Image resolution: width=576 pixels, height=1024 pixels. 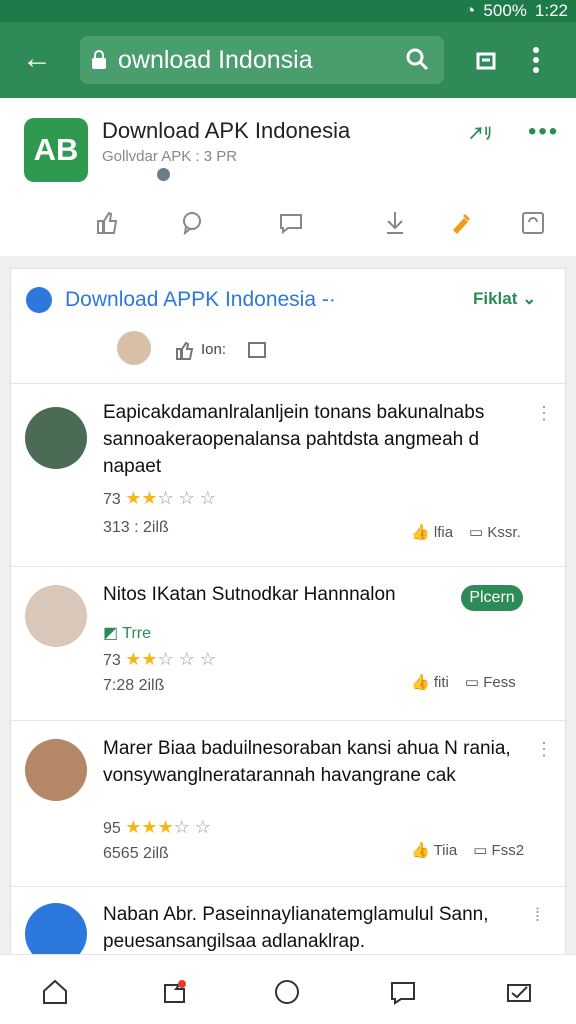 I want to click on more-horizontal-icon: •••, so click(x=543, y=132).